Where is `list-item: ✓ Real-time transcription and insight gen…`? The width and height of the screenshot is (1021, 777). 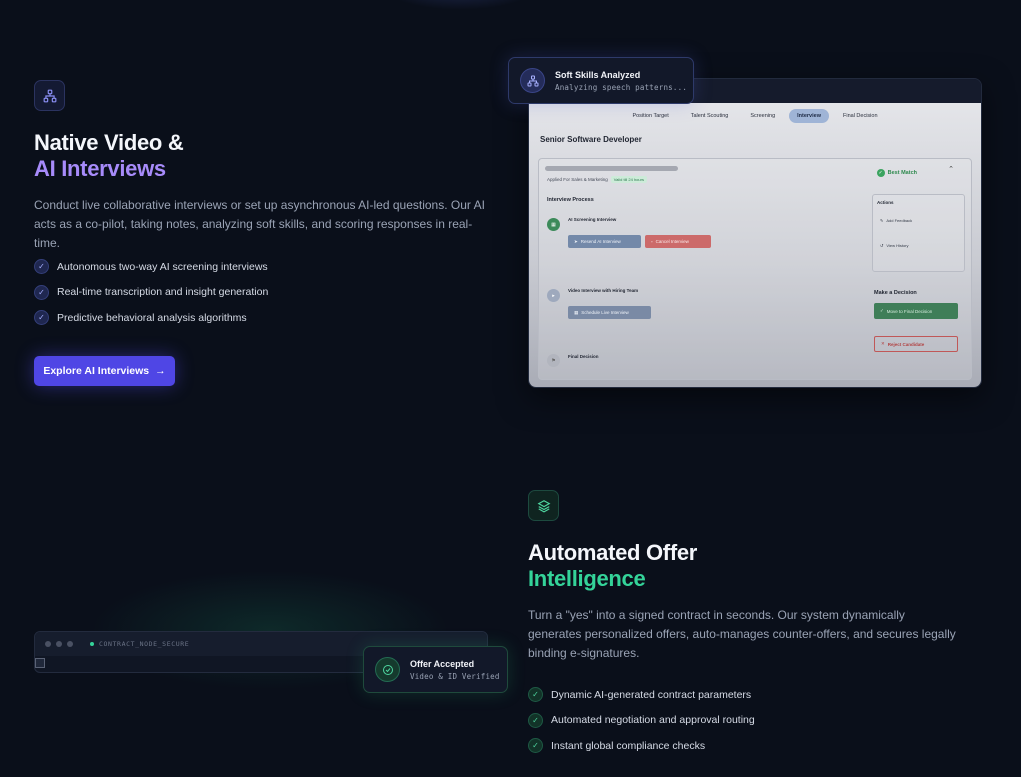
list-item: ✓ Real-time transcription and insight gen… is located at coordinates (151, 293).